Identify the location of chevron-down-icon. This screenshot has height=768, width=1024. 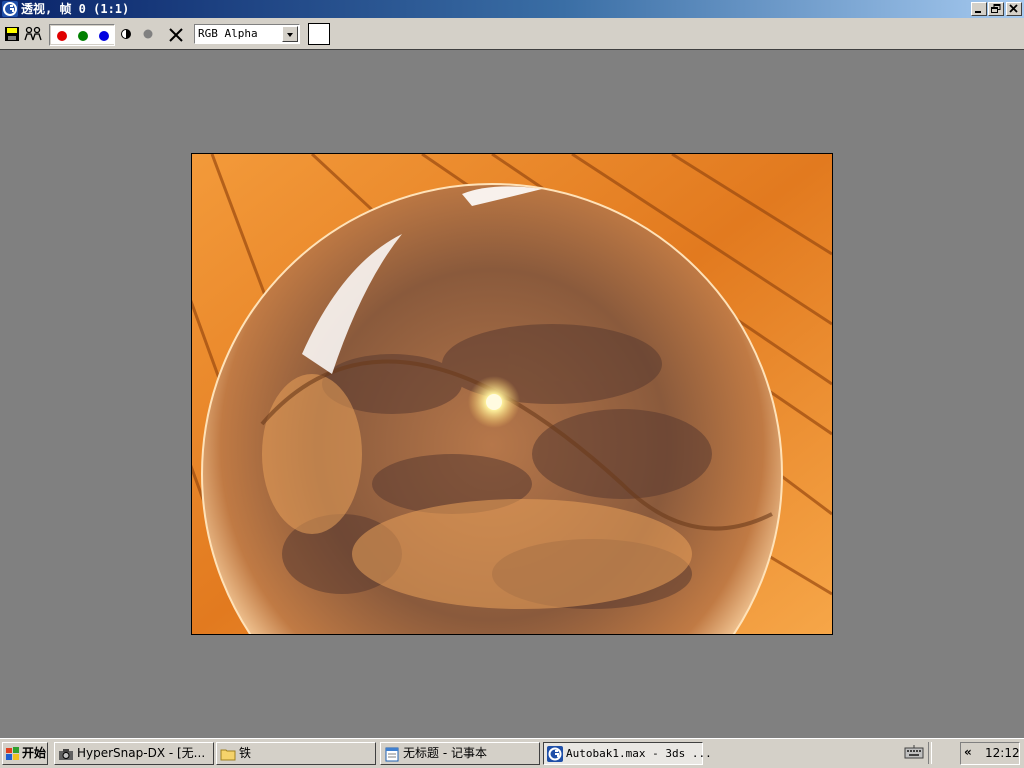
(290, 35).